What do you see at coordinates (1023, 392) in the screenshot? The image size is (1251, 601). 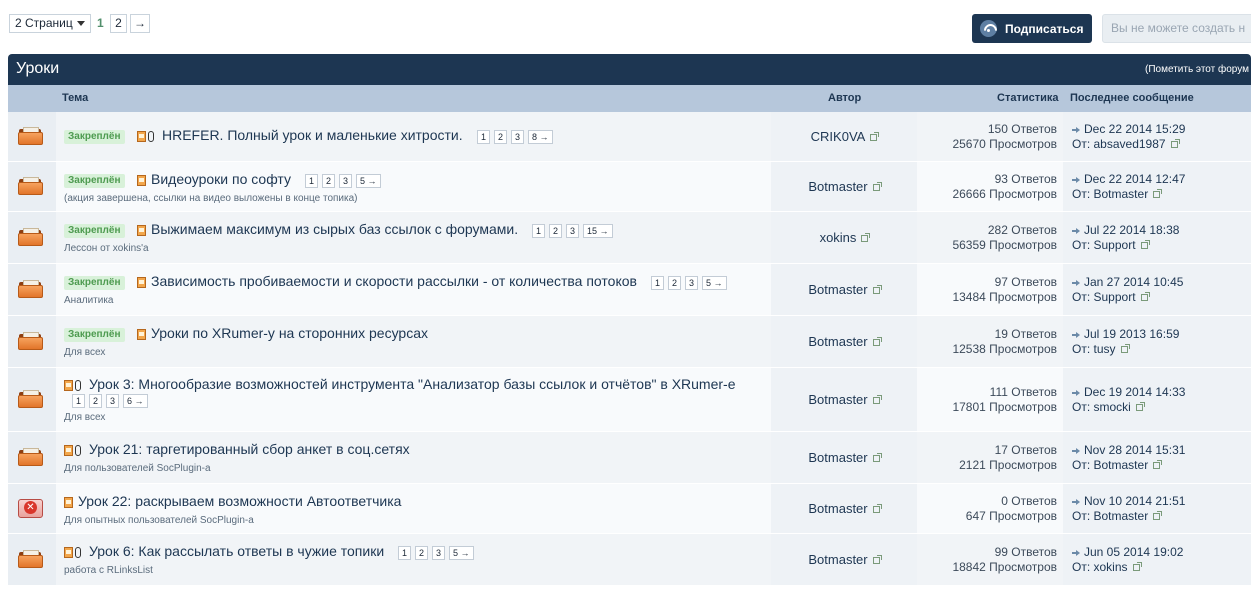 I see `replies-count: 111 Ответов` at bounding box center [1023, 392].